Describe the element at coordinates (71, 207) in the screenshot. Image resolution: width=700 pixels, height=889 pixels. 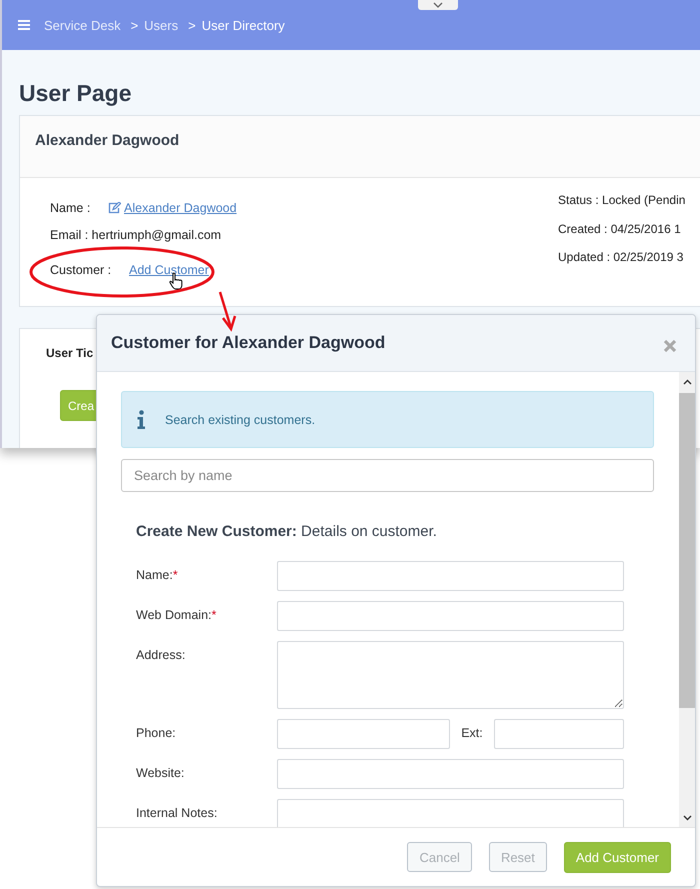
I see `detail-label: Name :` at that location.